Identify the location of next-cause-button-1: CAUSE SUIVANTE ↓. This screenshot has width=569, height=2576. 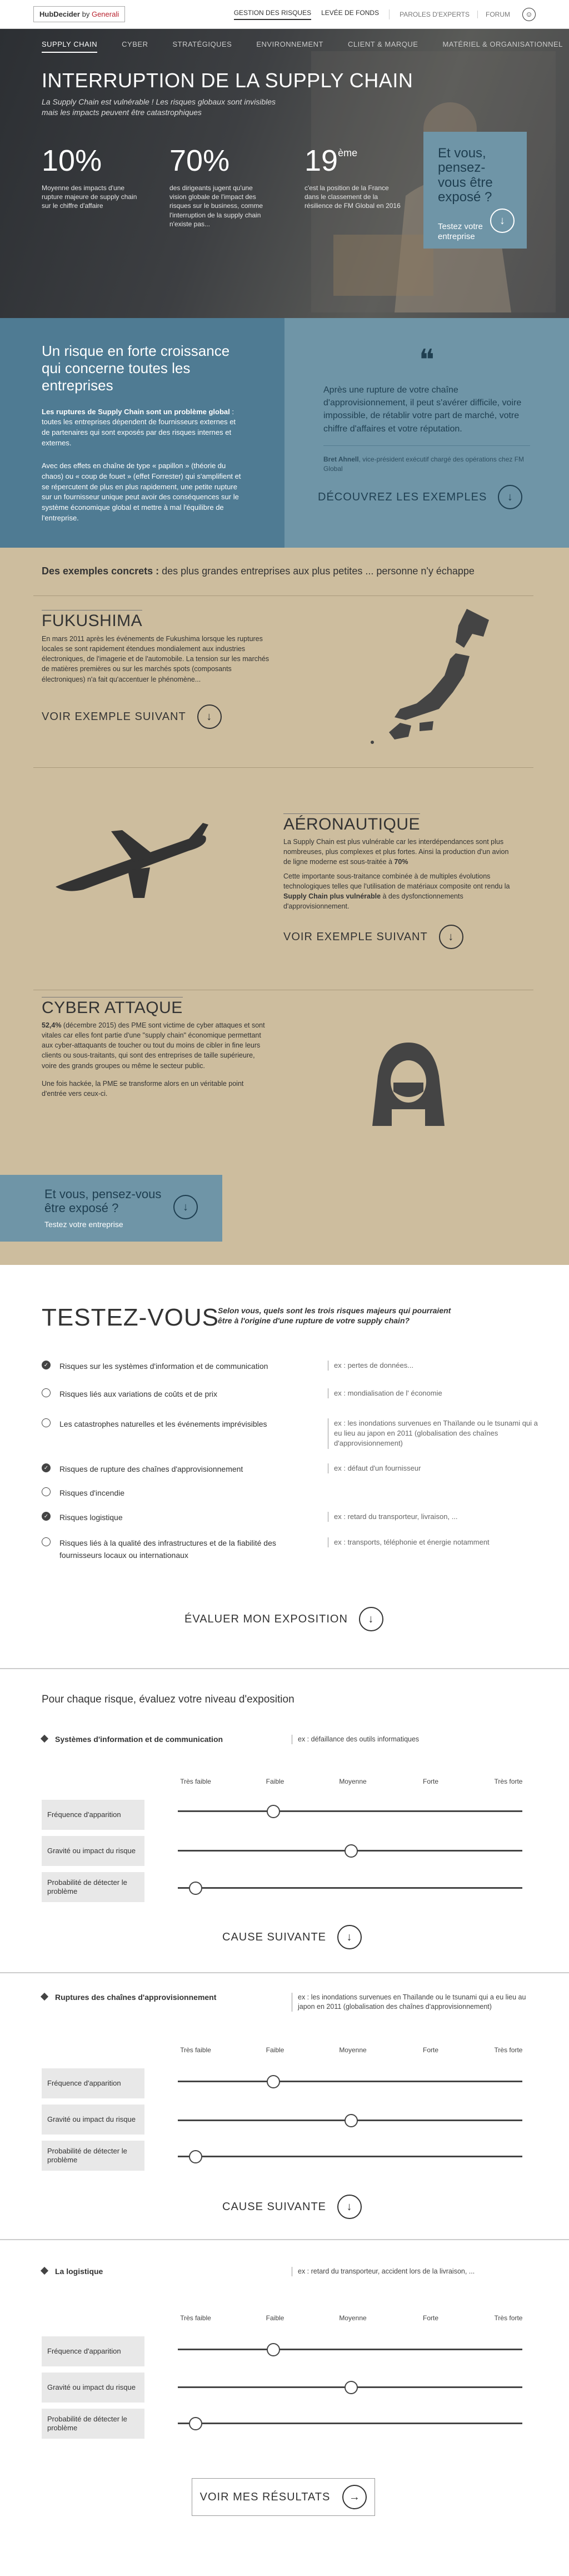
(292, 1937).